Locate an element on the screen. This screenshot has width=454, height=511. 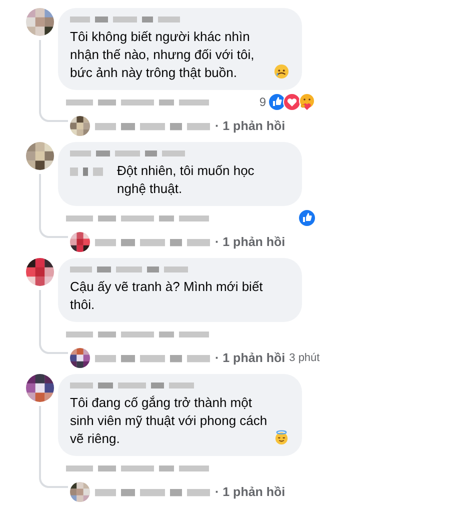
hug-face-icon is located at coordinates (307, 102).